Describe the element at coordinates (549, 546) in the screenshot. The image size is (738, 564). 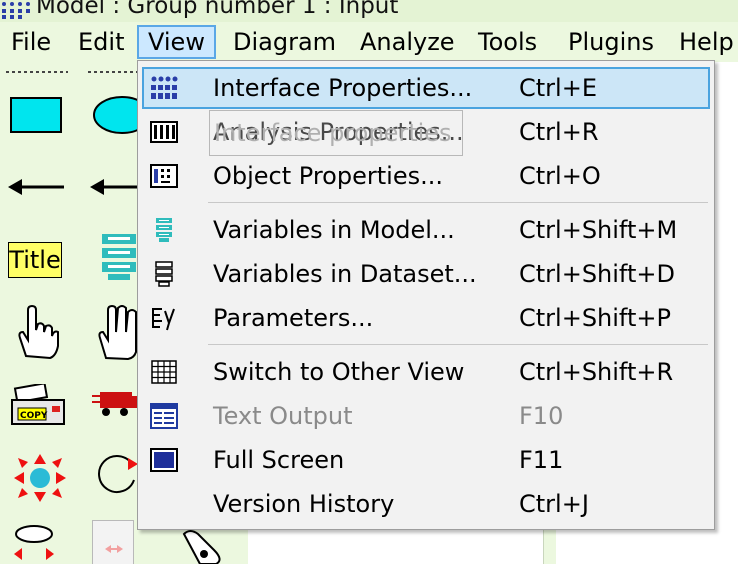
I see `canvas-scrollbar` at that location.